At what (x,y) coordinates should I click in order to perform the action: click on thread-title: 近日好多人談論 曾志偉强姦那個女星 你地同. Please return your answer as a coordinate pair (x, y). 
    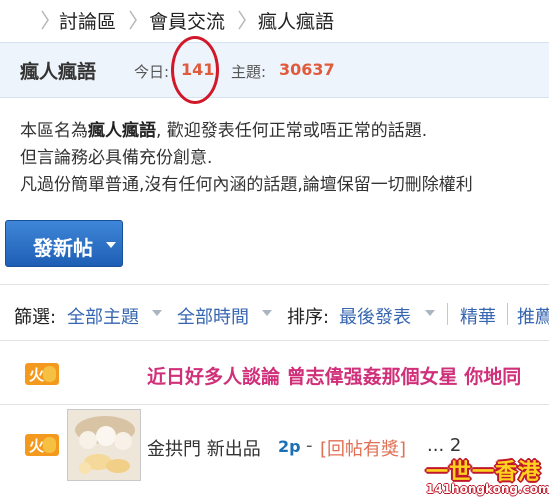
    Looking at the image, I should click on (334, 375).